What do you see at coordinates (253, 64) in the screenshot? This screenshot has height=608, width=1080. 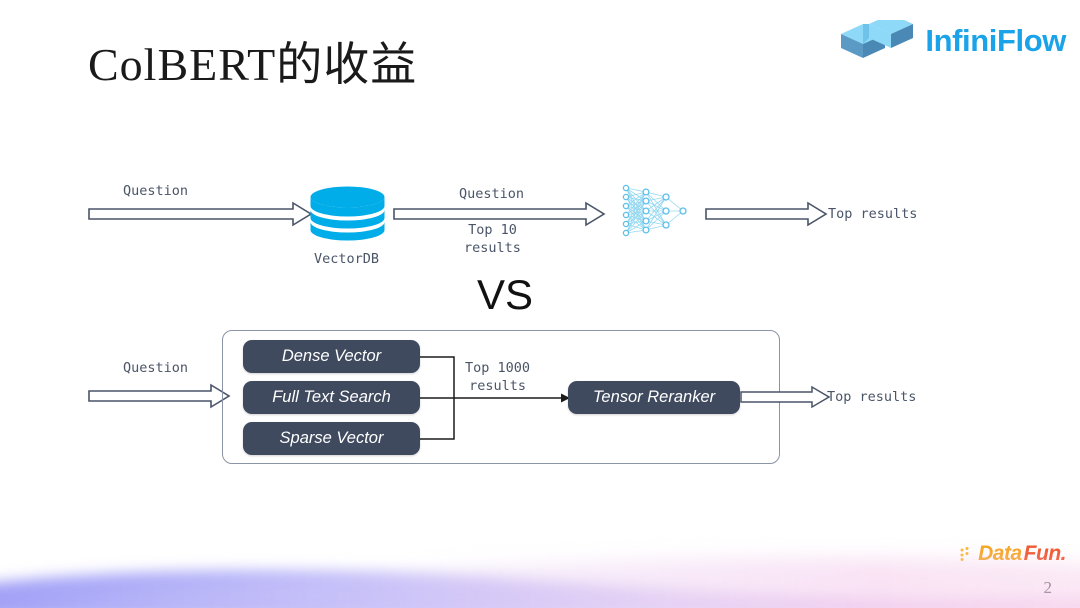 I see `page-title: ColBERT的收益` at bounding box center [253, 64].